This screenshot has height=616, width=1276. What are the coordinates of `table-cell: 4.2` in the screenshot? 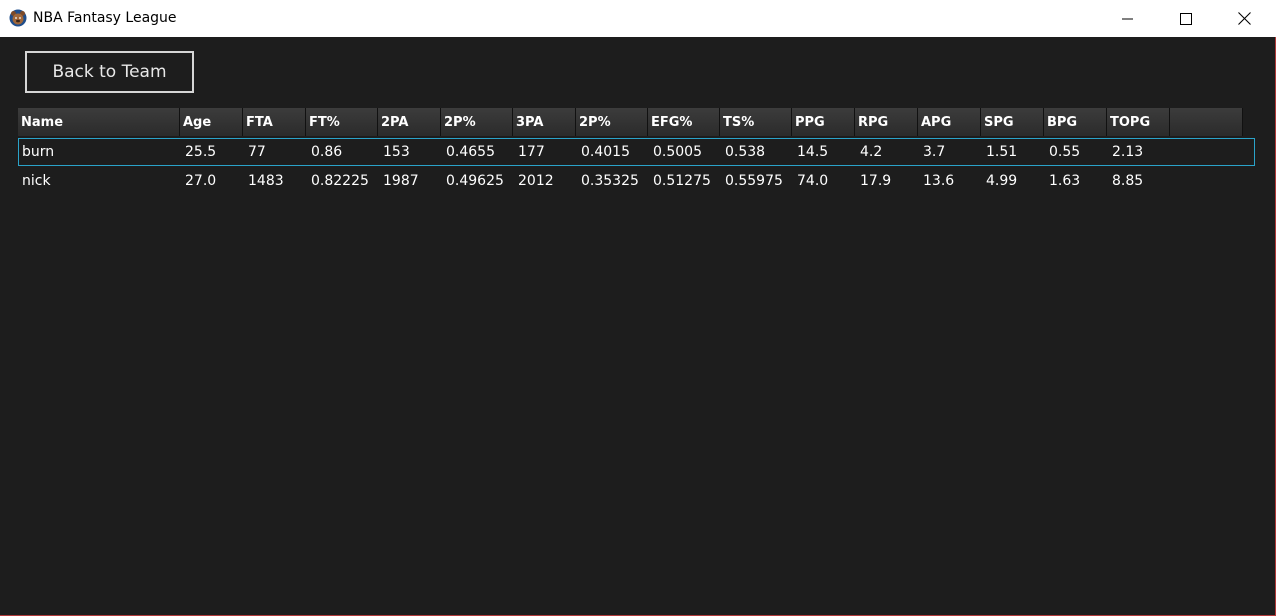 It's located at (871, 152).